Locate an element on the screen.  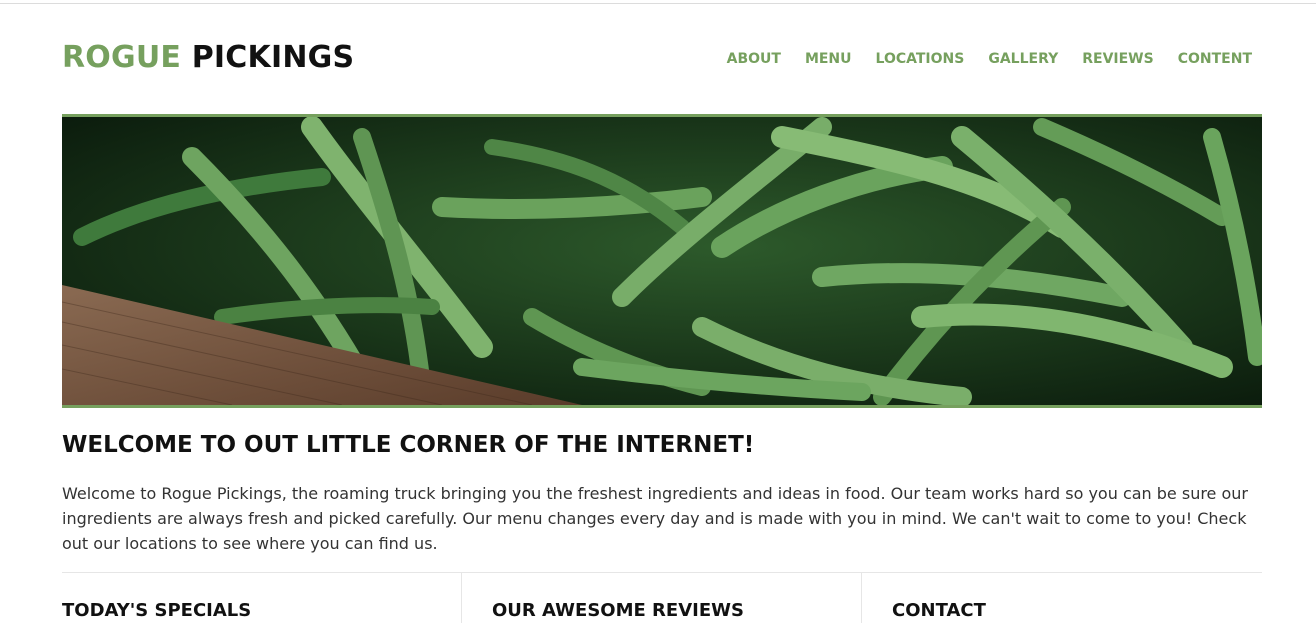
nav-link-menu: MENU is located at coordinates (828, 59).